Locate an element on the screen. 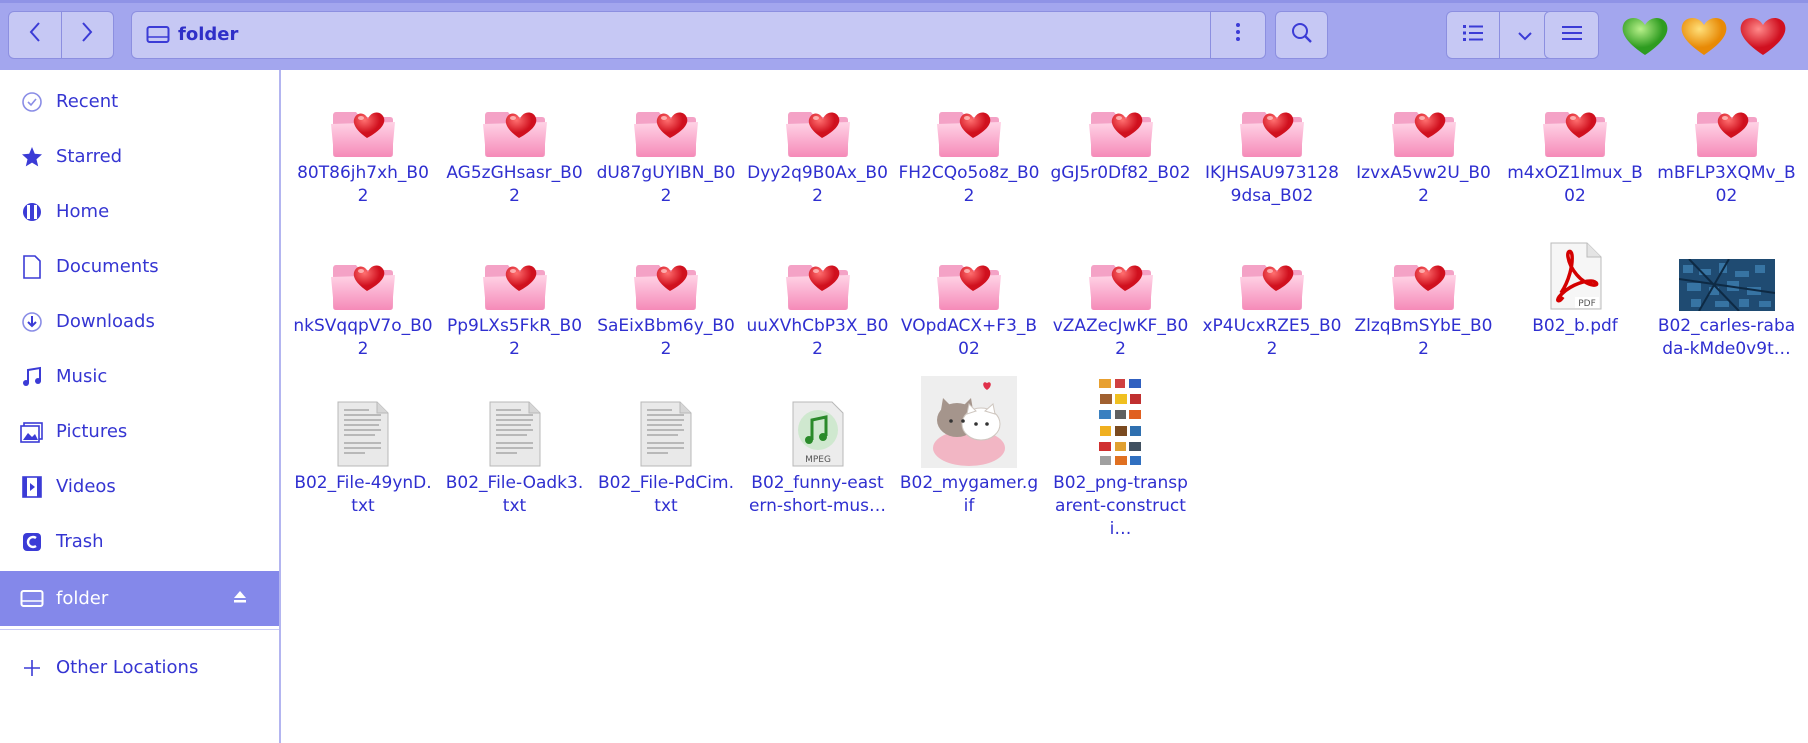 Image resolution: width=1808 pixels, height=743 pixels. folder-item: ZlzqBmSYbE_B02 is located at coordinates (1424, 292).